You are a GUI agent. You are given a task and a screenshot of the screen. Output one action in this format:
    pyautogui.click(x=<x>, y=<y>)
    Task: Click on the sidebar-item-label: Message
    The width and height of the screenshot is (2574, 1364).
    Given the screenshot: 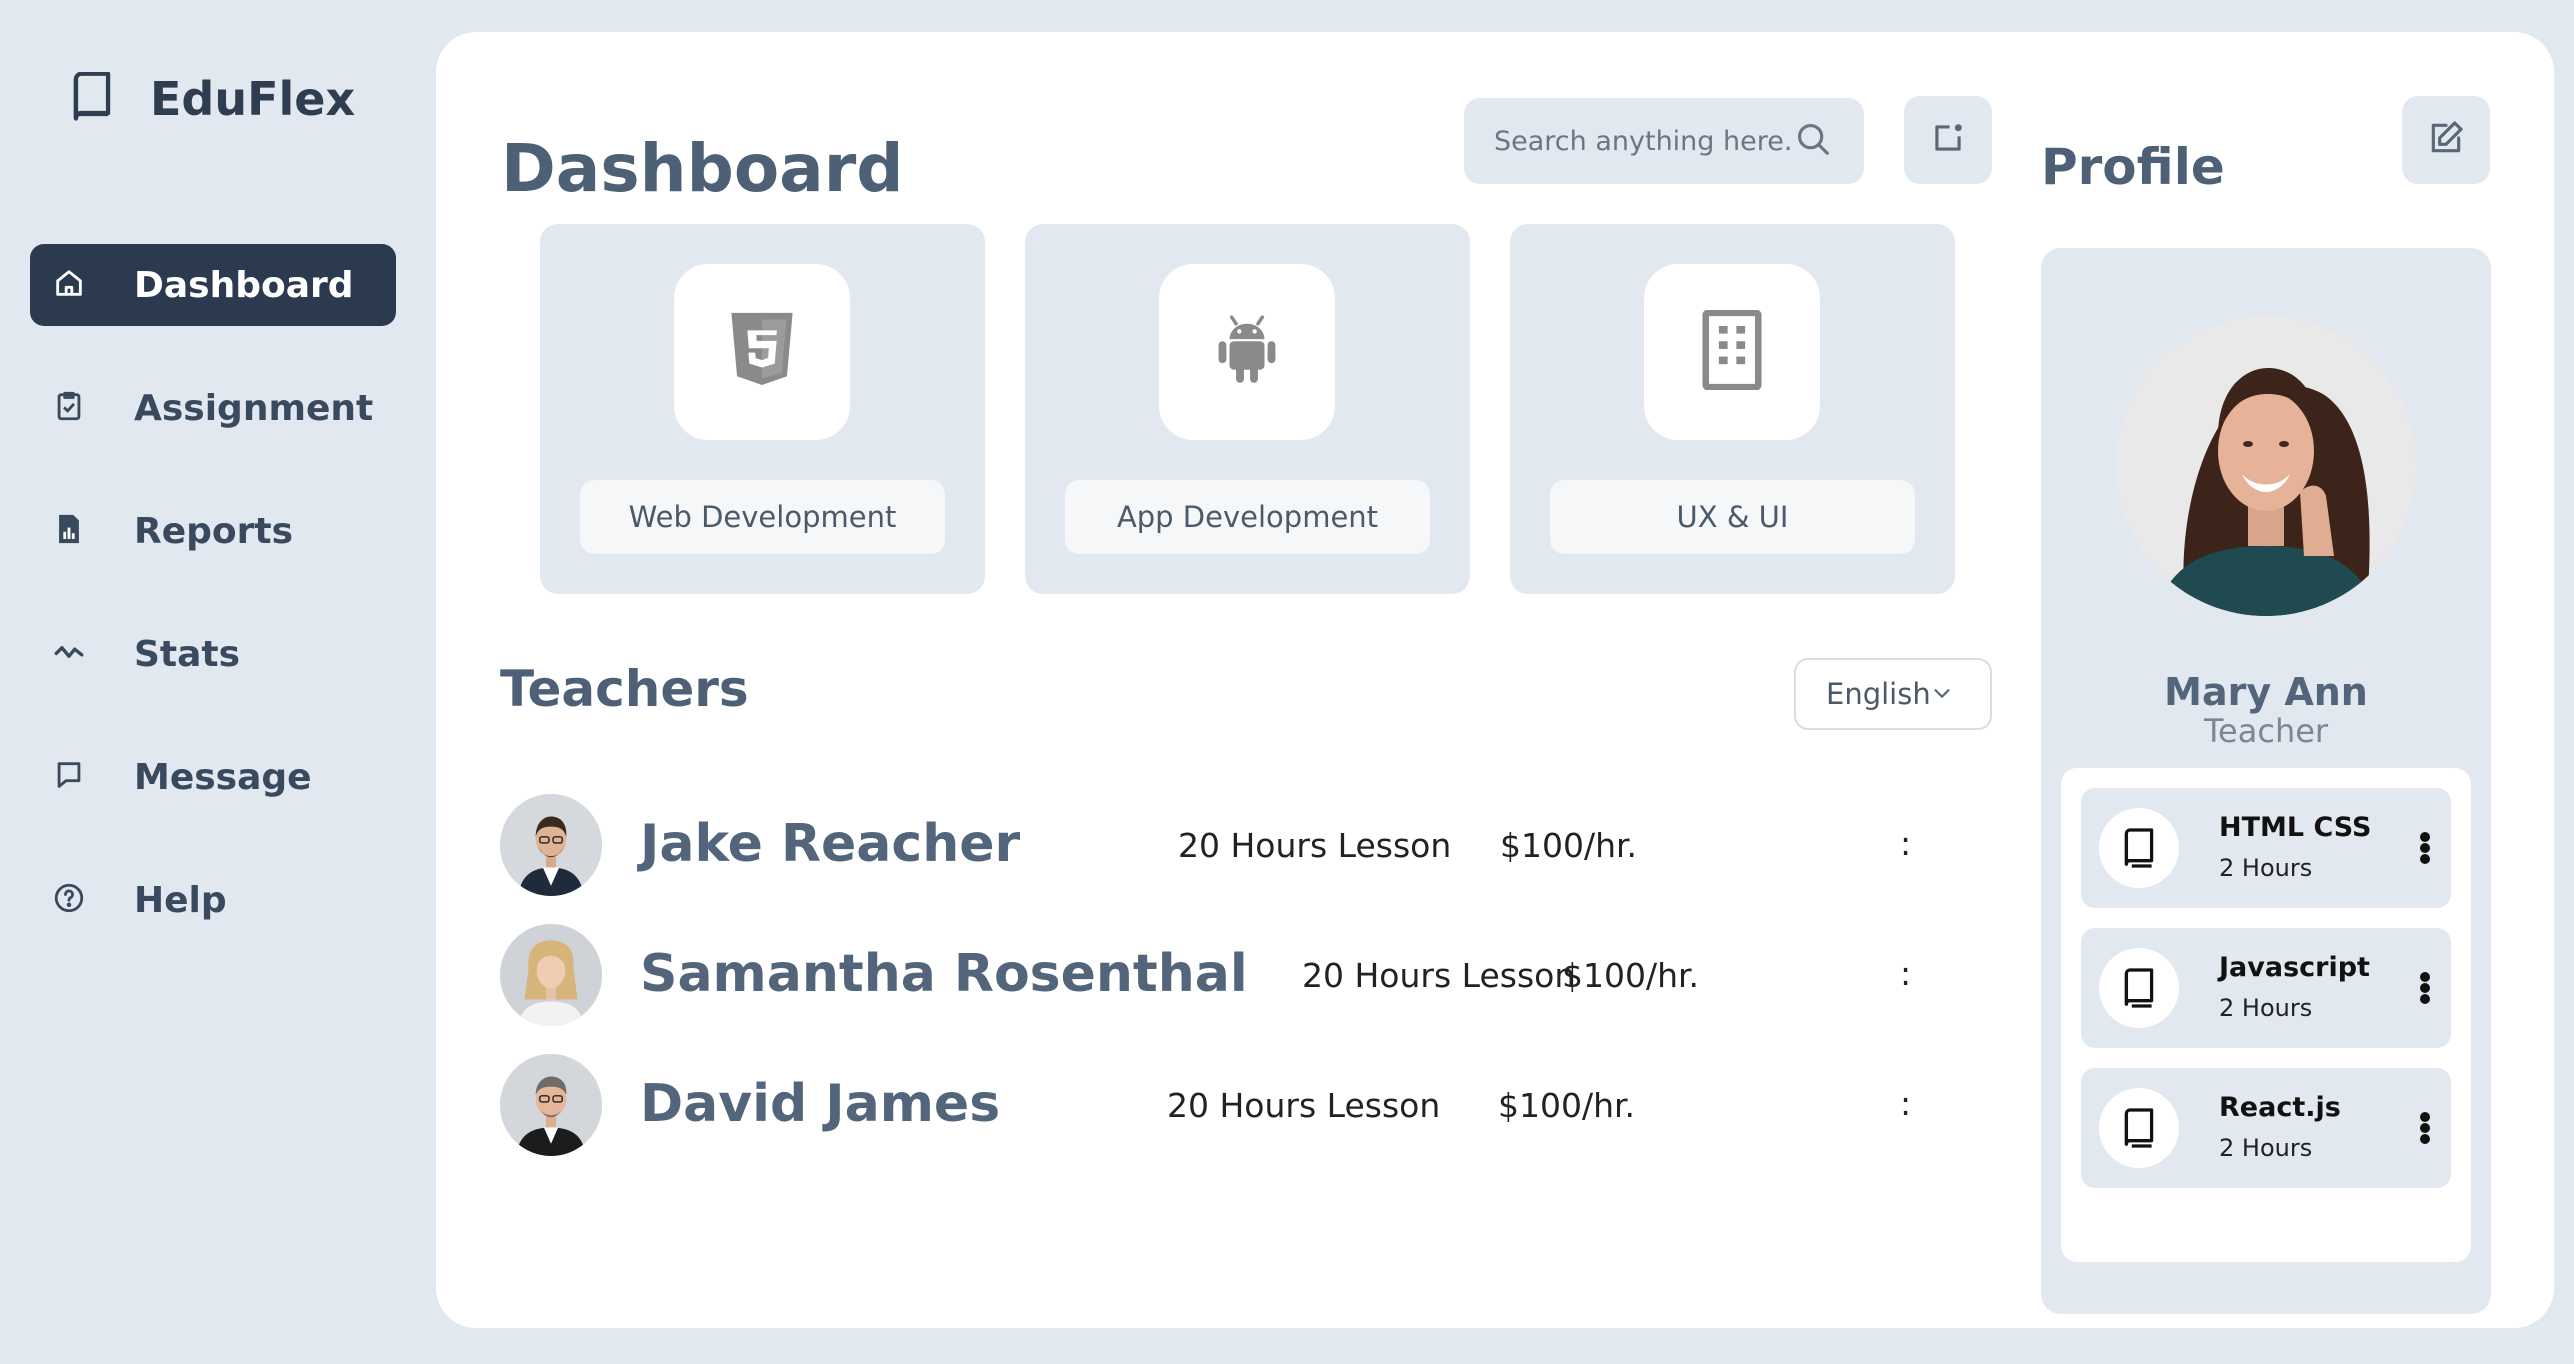 What is the action you would take?
    pyautogui.click(x=223, y=777)
    